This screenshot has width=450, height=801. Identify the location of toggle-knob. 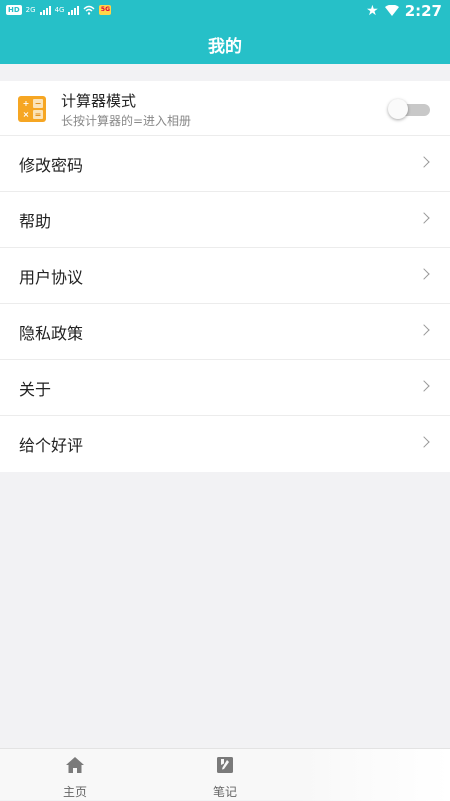
(398, 109).